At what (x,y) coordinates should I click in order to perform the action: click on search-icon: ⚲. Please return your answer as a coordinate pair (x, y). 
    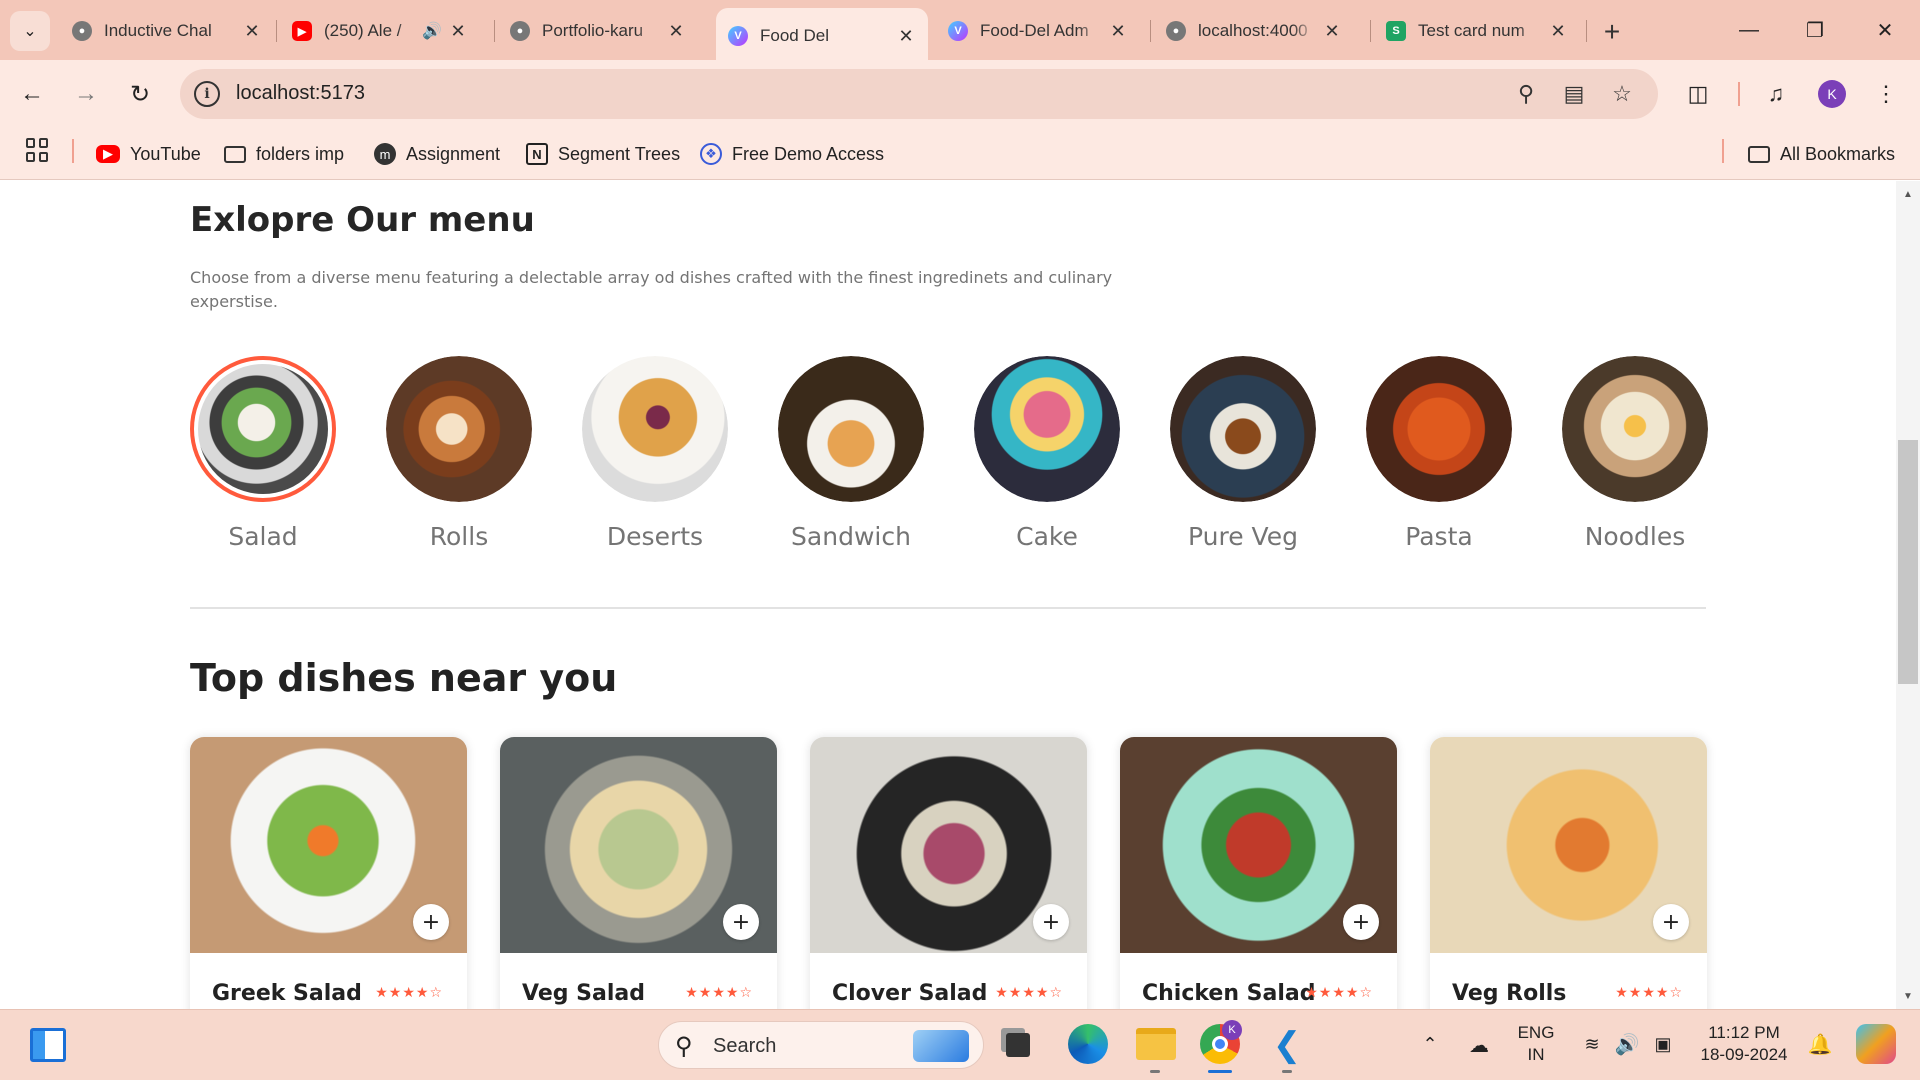
    Looking at the image, I should click on (684, 1046).